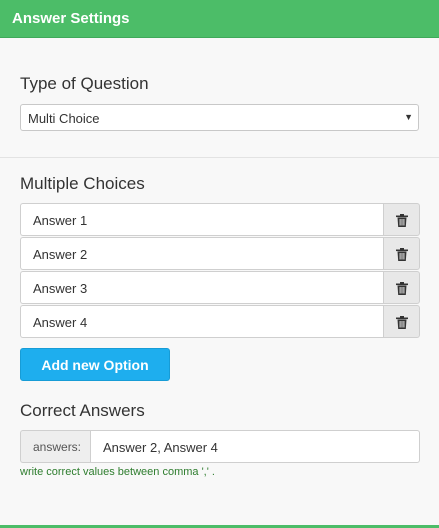 This screenshot has height=528, width=439. I want to click on choice-input: Answer 1, so click(202, 219).